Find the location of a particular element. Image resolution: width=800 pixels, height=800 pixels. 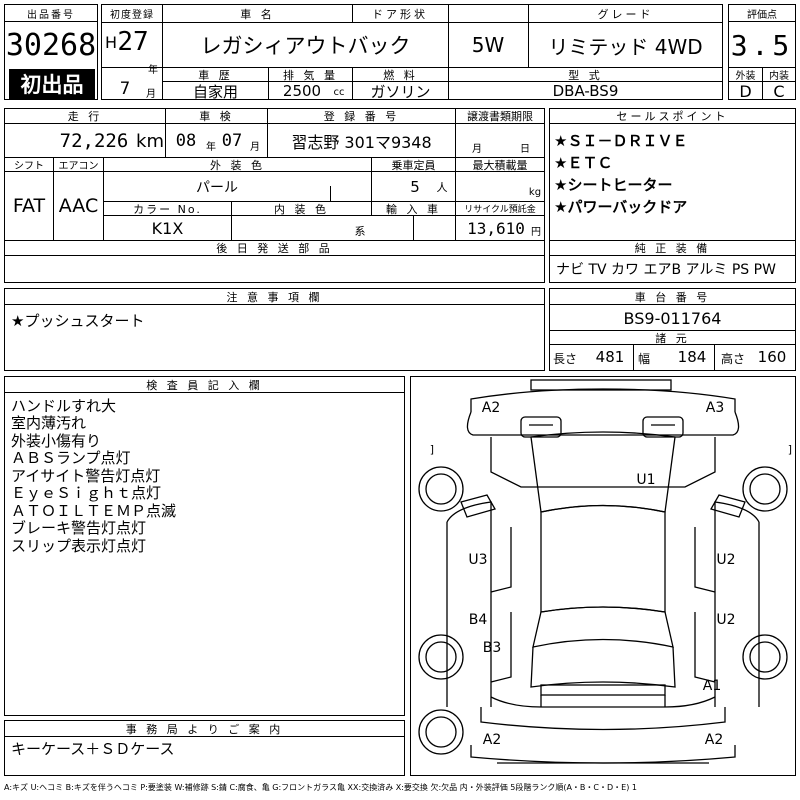

height-label: 高さ is located at coordinates (732, 358).